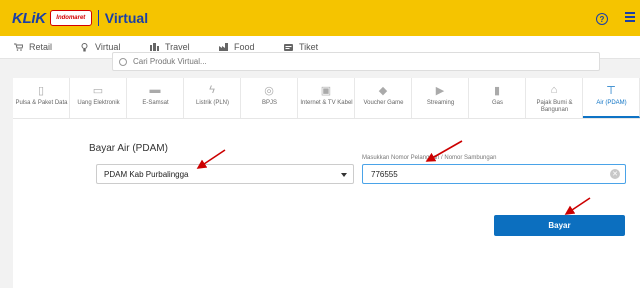 Image resolution: width=640 pixels, height=288 pixels. What do you see at coordinates (98, 103) in the screenshot?
I see `tab-label: Uang Elektronik` at bounding box center [98, 103].